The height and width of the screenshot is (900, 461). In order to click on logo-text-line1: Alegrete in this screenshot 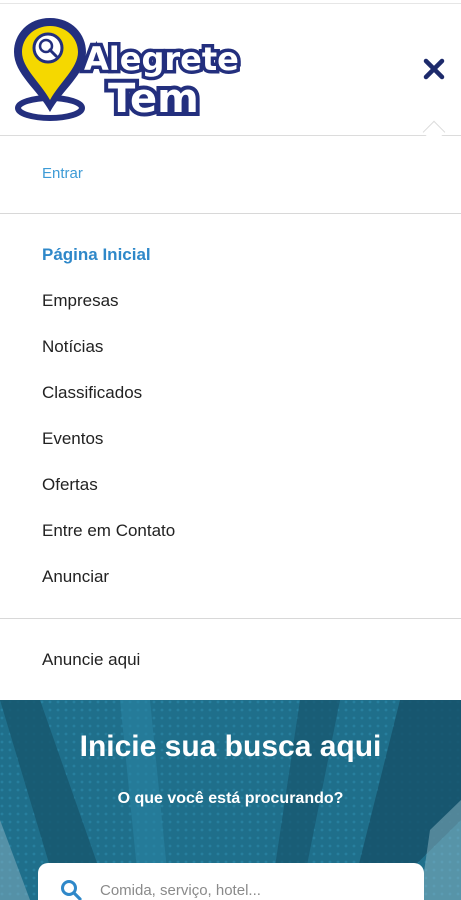, I will do `click(161, 59)`.